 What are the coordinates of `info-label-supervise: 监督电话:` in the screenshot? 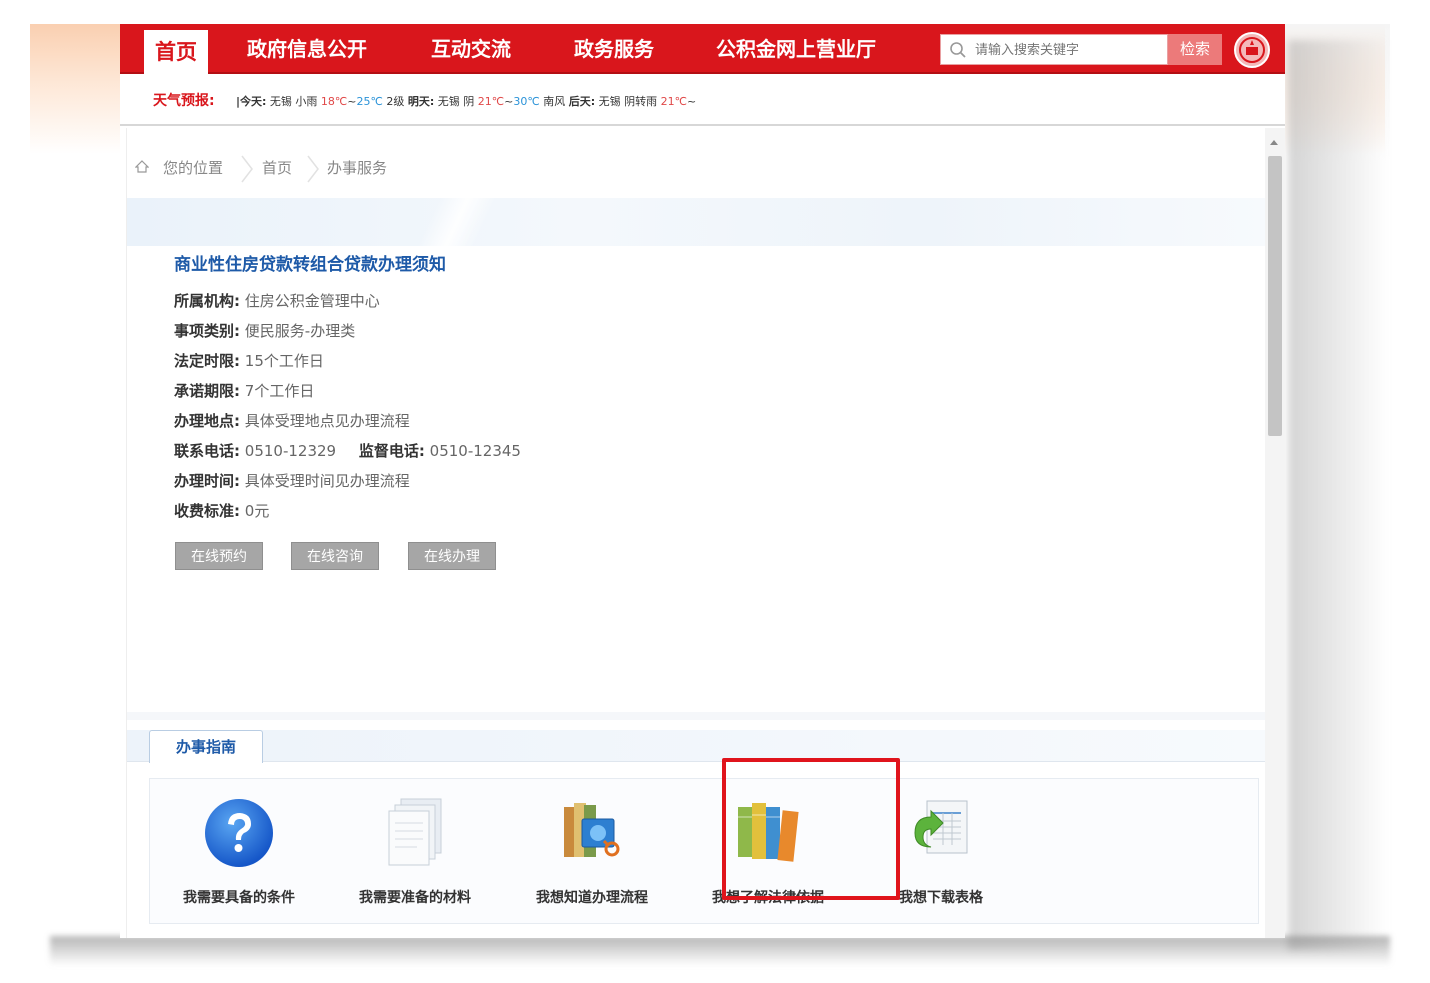 It's located at (391, 451).